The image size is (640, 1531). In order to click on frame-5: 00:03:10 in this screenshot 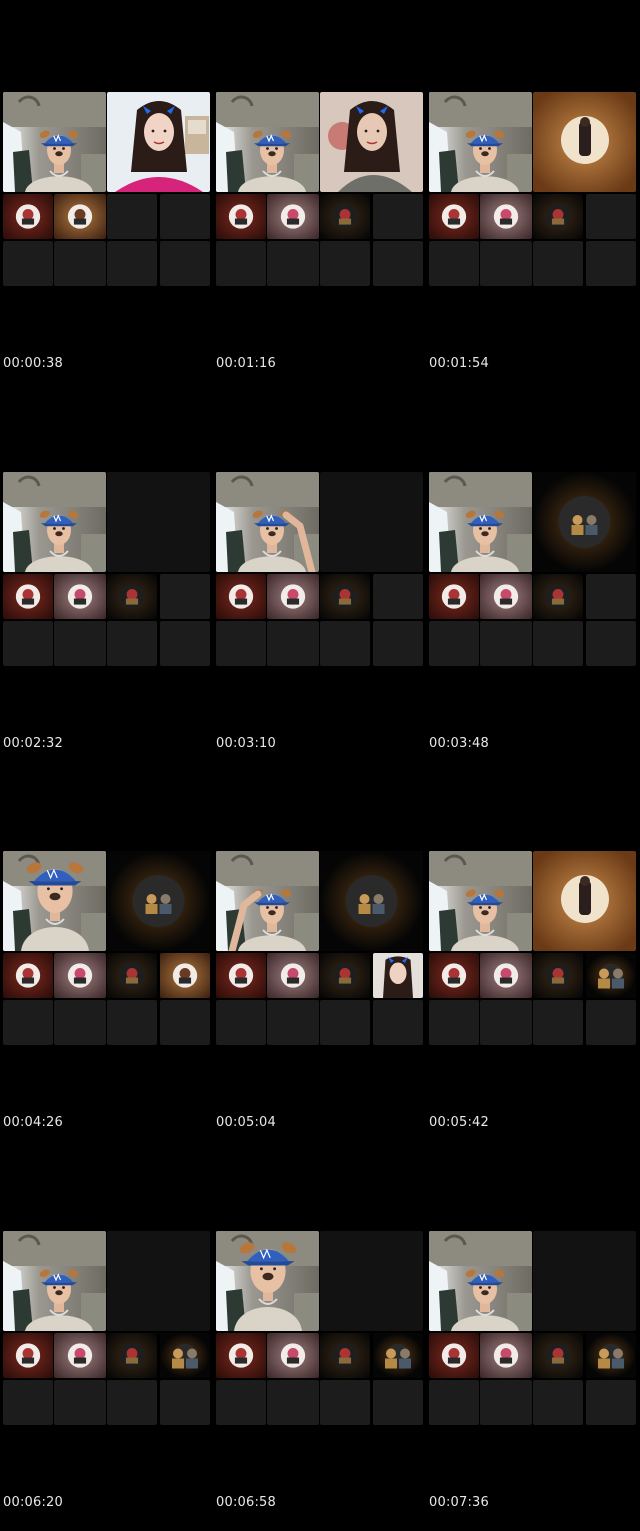, I will do `click(320, 622)`.